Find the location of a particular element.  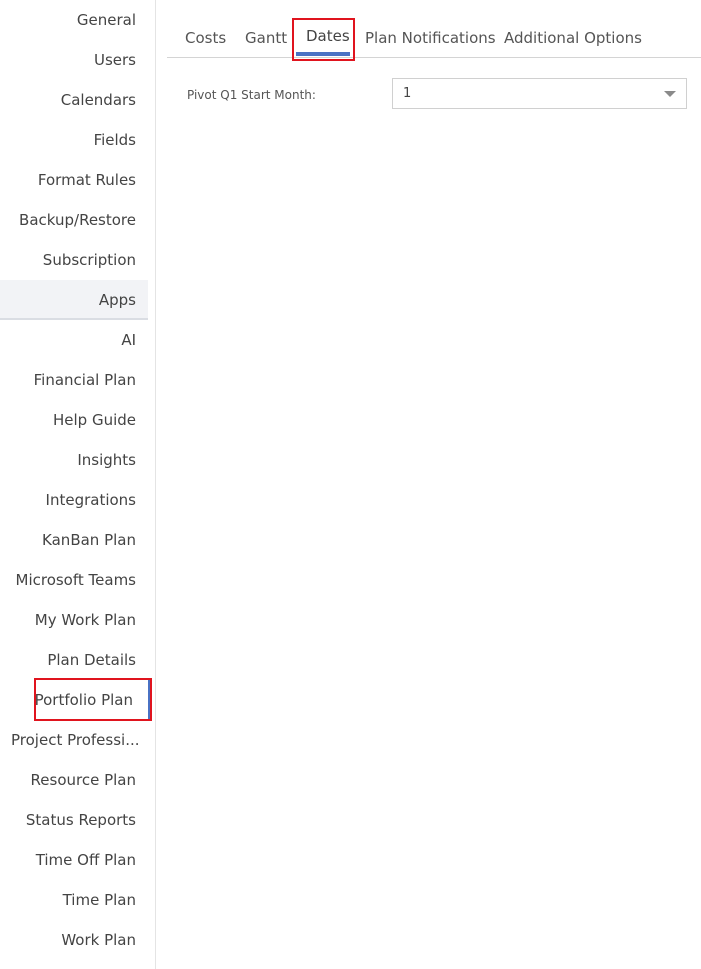

sidebar-item-time-off-plan: Time Off Plan is located at coordinates (74, 860).